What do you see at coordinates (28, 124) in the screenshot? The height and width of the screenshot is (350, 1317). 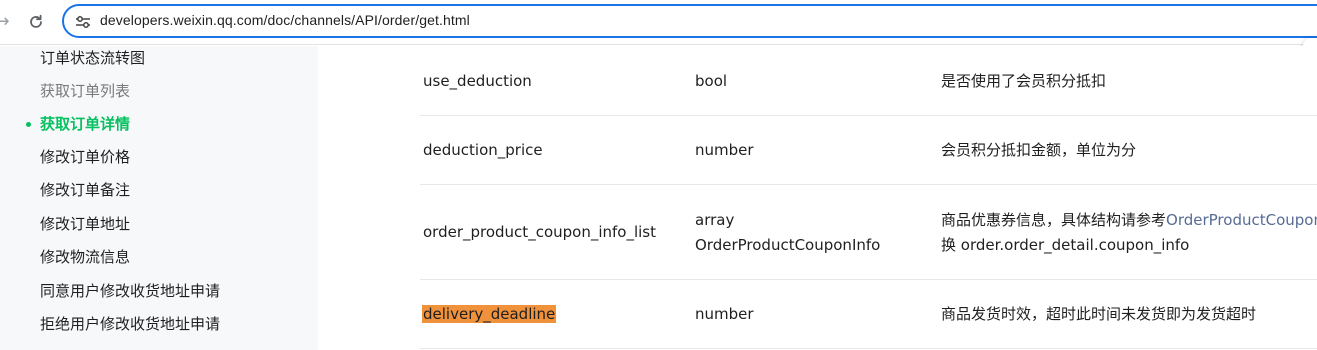 I see `active-indicator-dot` at bounding box center [28, 124].